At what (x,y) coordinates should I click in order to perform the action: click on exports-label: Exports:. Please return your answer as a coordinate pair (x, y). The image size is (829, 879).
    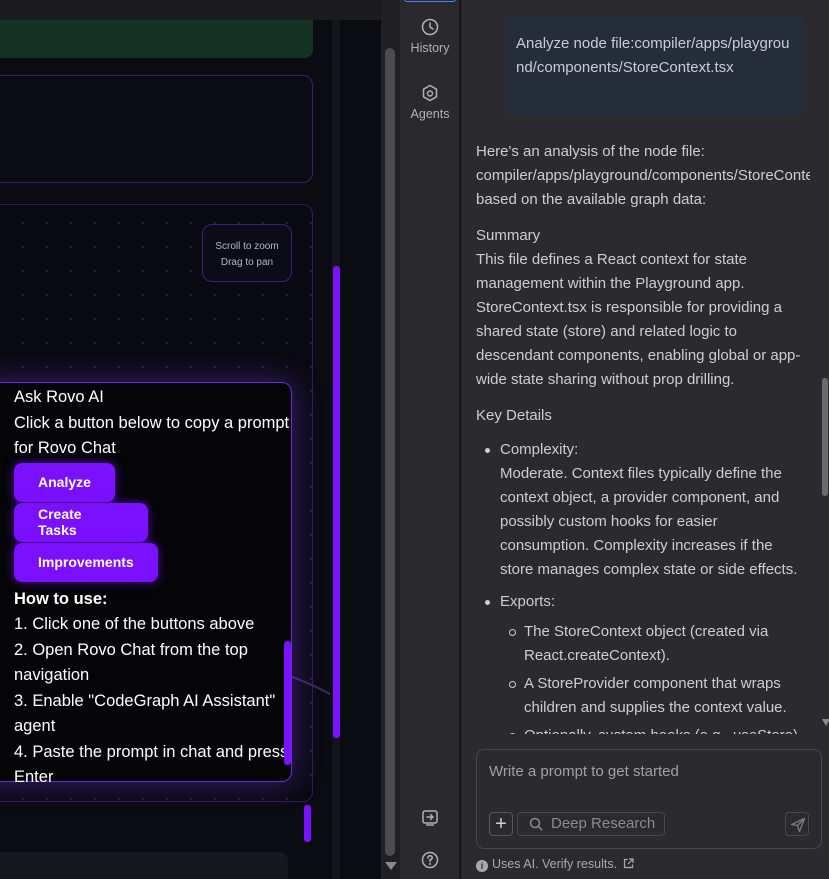
    Looking at the image, I should click on (528, 601).